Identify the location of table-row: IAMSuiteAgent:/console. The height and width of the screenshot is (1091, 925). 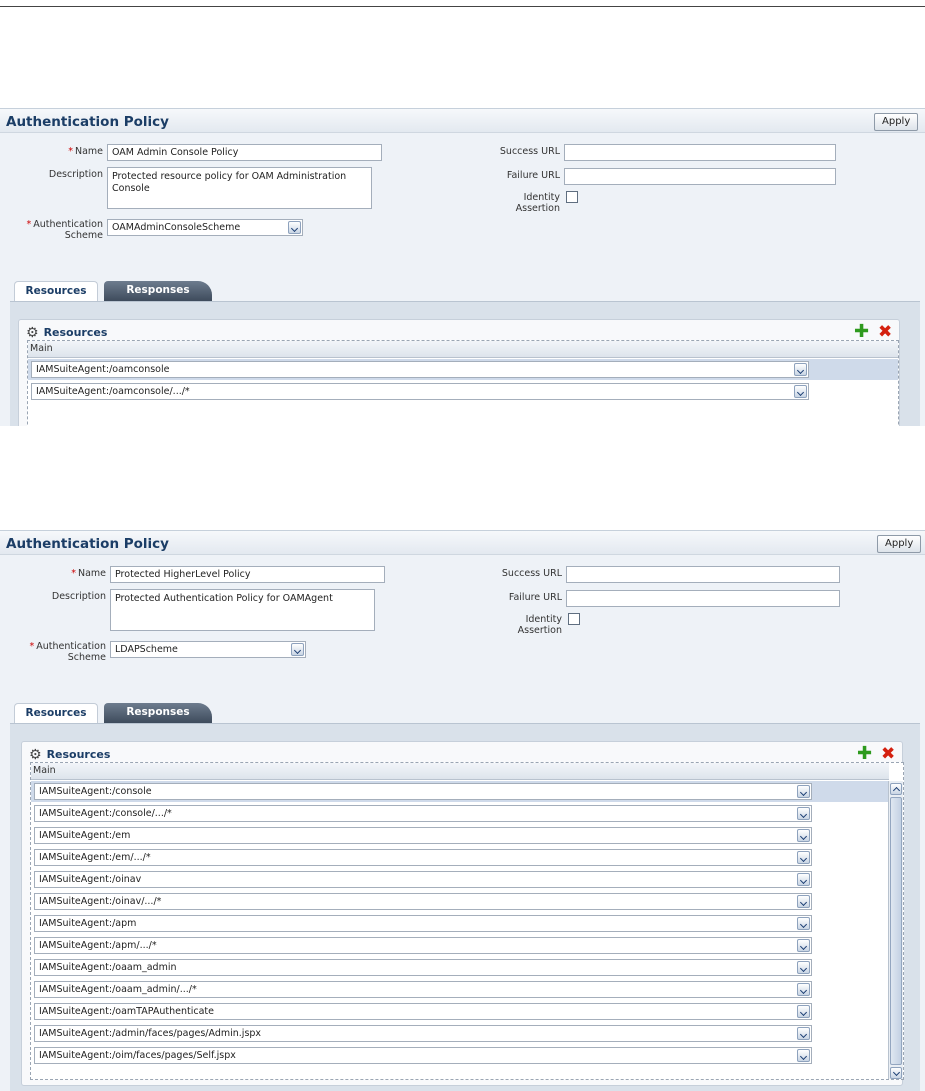
(460, 791).